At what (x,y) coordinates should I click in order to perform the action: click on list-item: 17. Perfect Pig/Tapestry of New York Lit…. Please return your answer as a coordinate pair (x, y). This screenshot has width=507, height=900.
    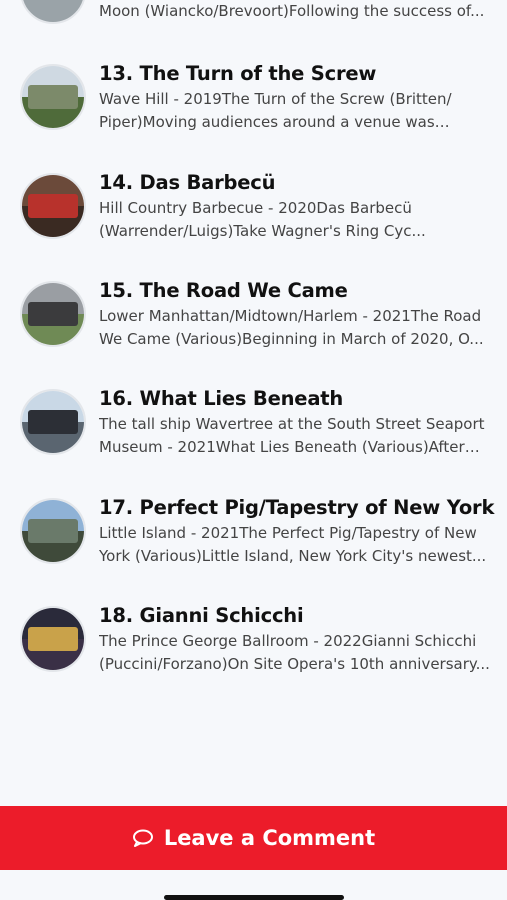
    Looking at the image, I should click on (253, 546).